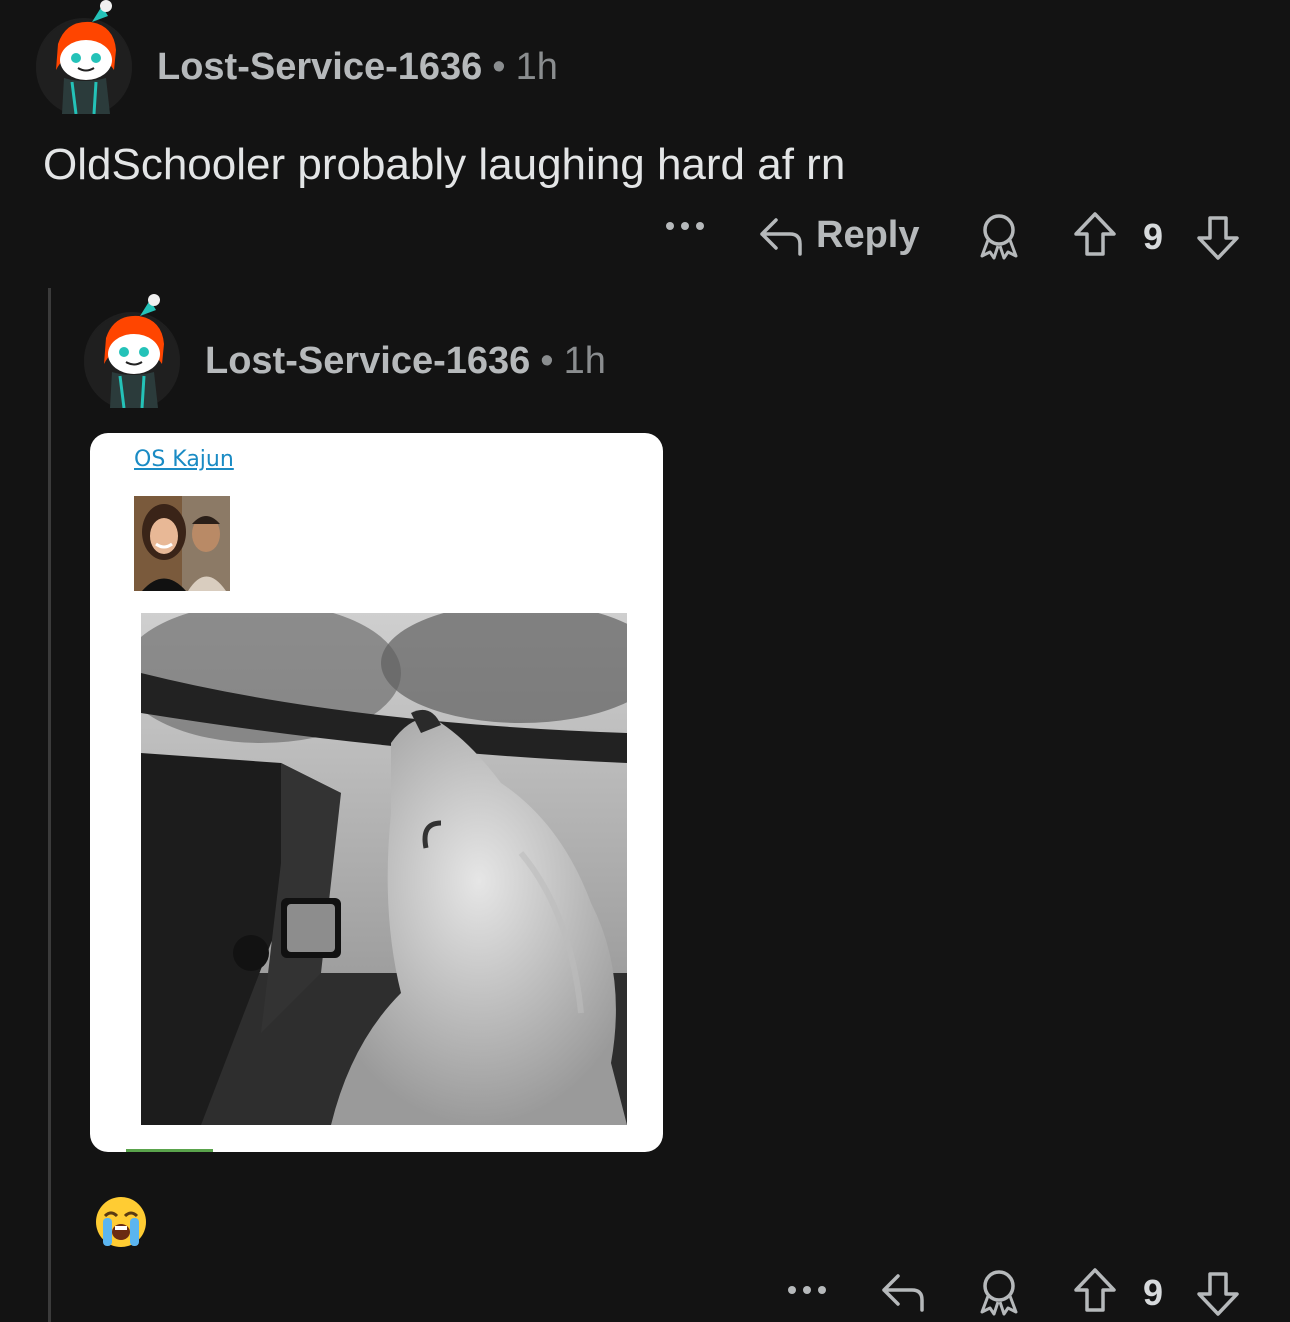  Describe the element at coordinates (444, 164) in the screenshot. I see `comment-body: OldSchooler probably laughing hard af rn` at that location.